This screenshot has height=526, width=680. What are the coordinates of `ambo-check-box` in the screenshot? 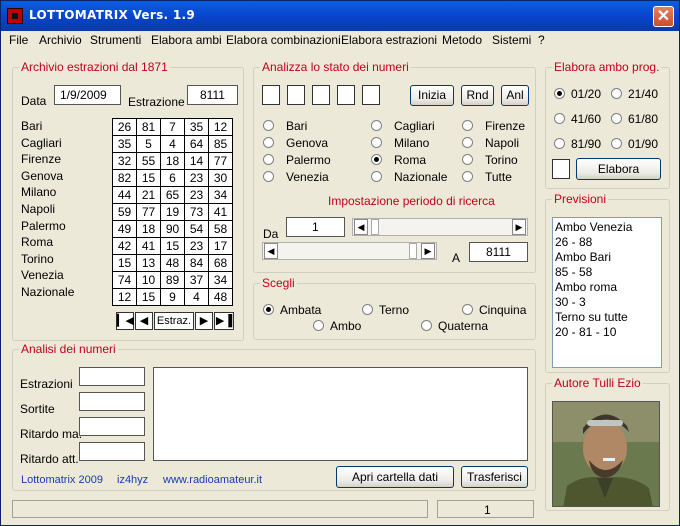 It's located at (561, 169).